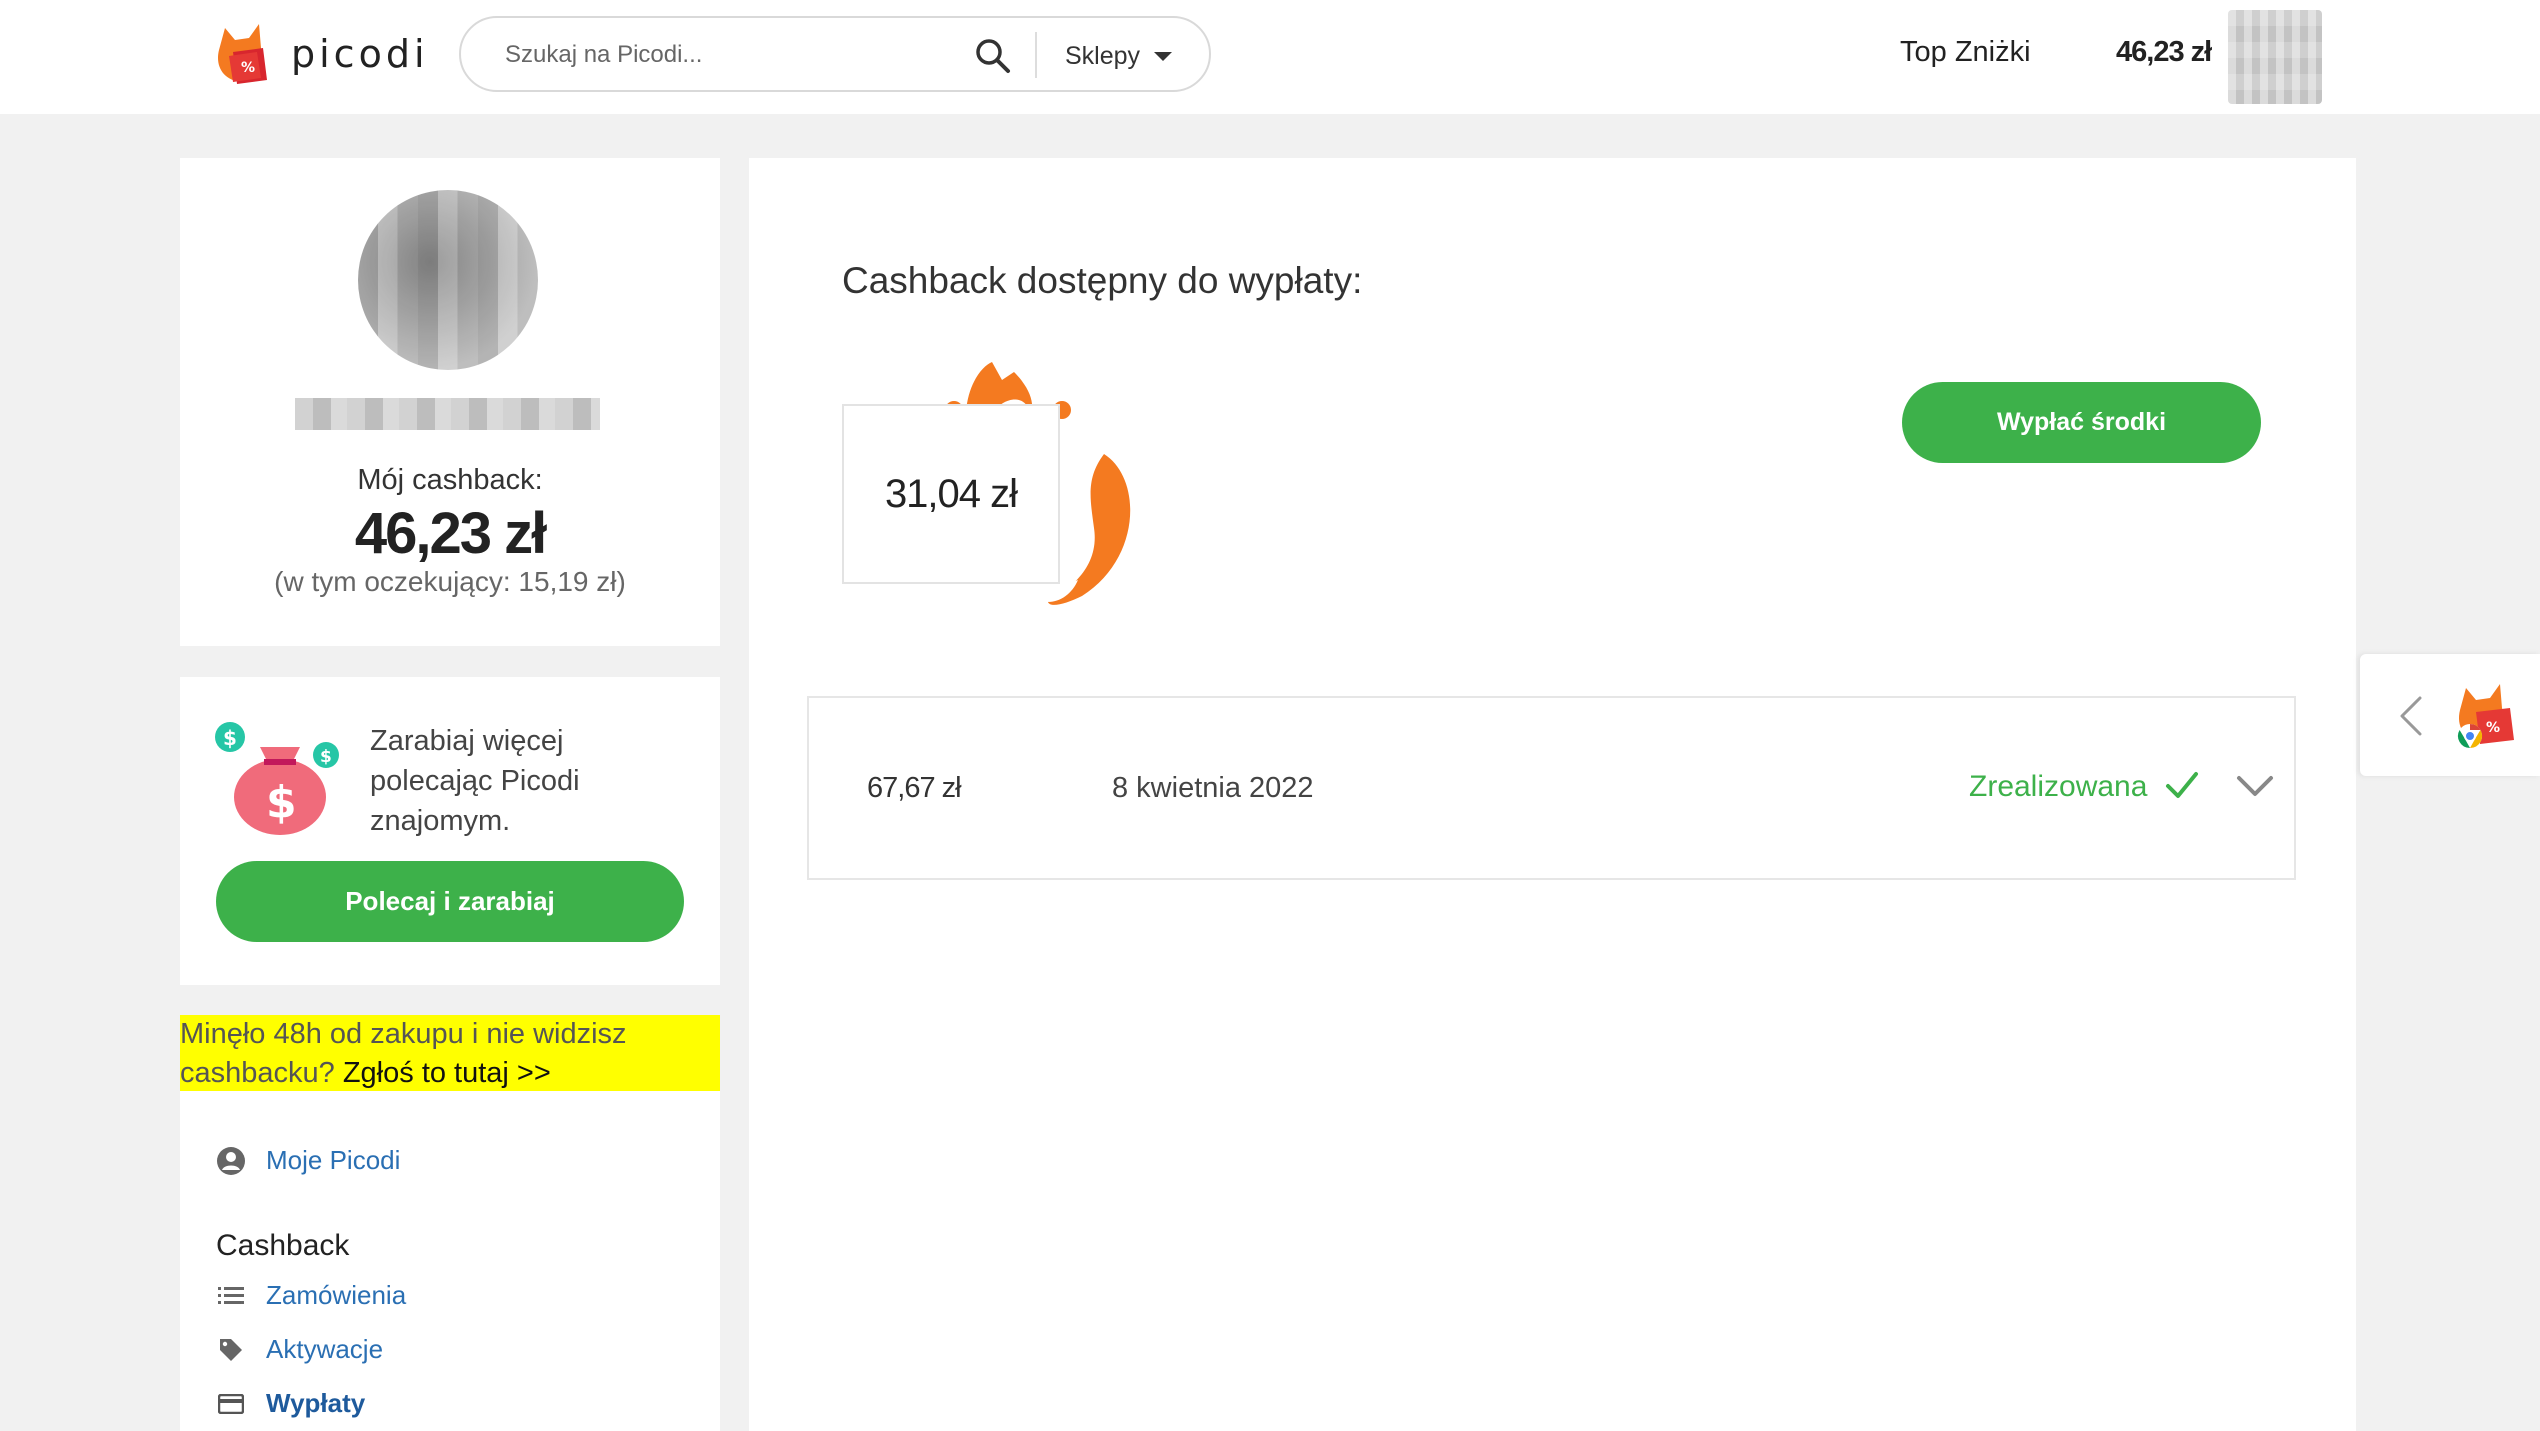  Describe the element at coordinates (1102, 280) in the screenshot. I see `available-cashback-heading: Cashback dostępny do wypłaty:` at that location.